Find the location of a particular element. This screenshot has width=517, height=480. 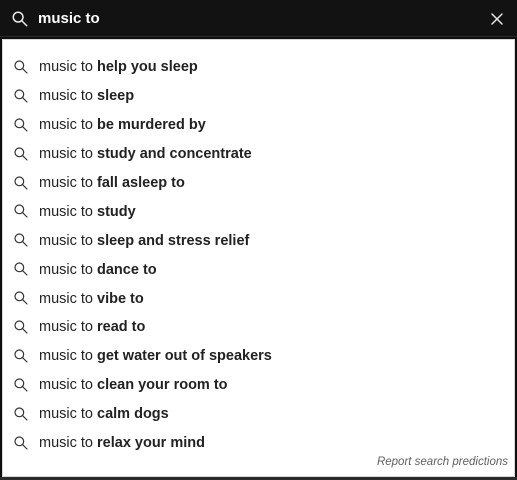

suggestion-item: music to dance to is located at coordinates (258, 269).